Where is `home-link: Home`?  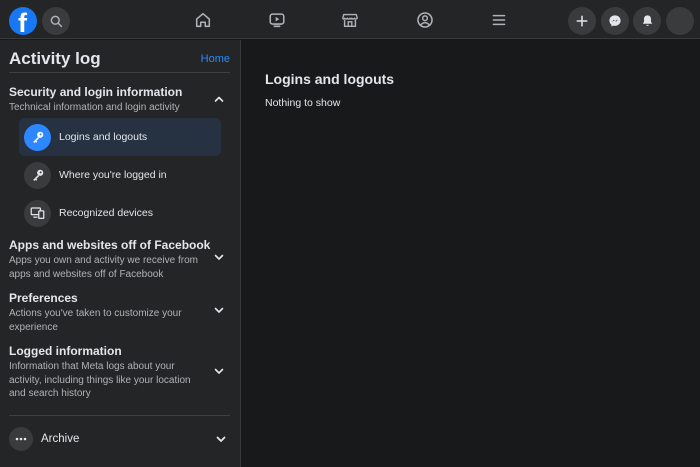 home-link: Home is located at coordinates (215, 59).